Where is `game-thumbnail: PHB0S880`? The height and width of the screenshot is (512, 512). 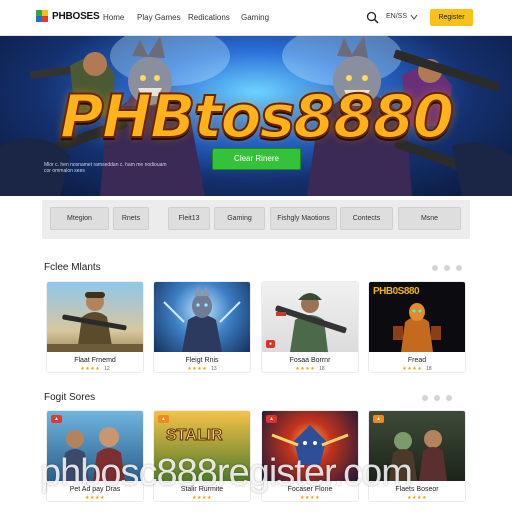 game-thumbnail: PHB0S880 is located at coordinates (417, 317).